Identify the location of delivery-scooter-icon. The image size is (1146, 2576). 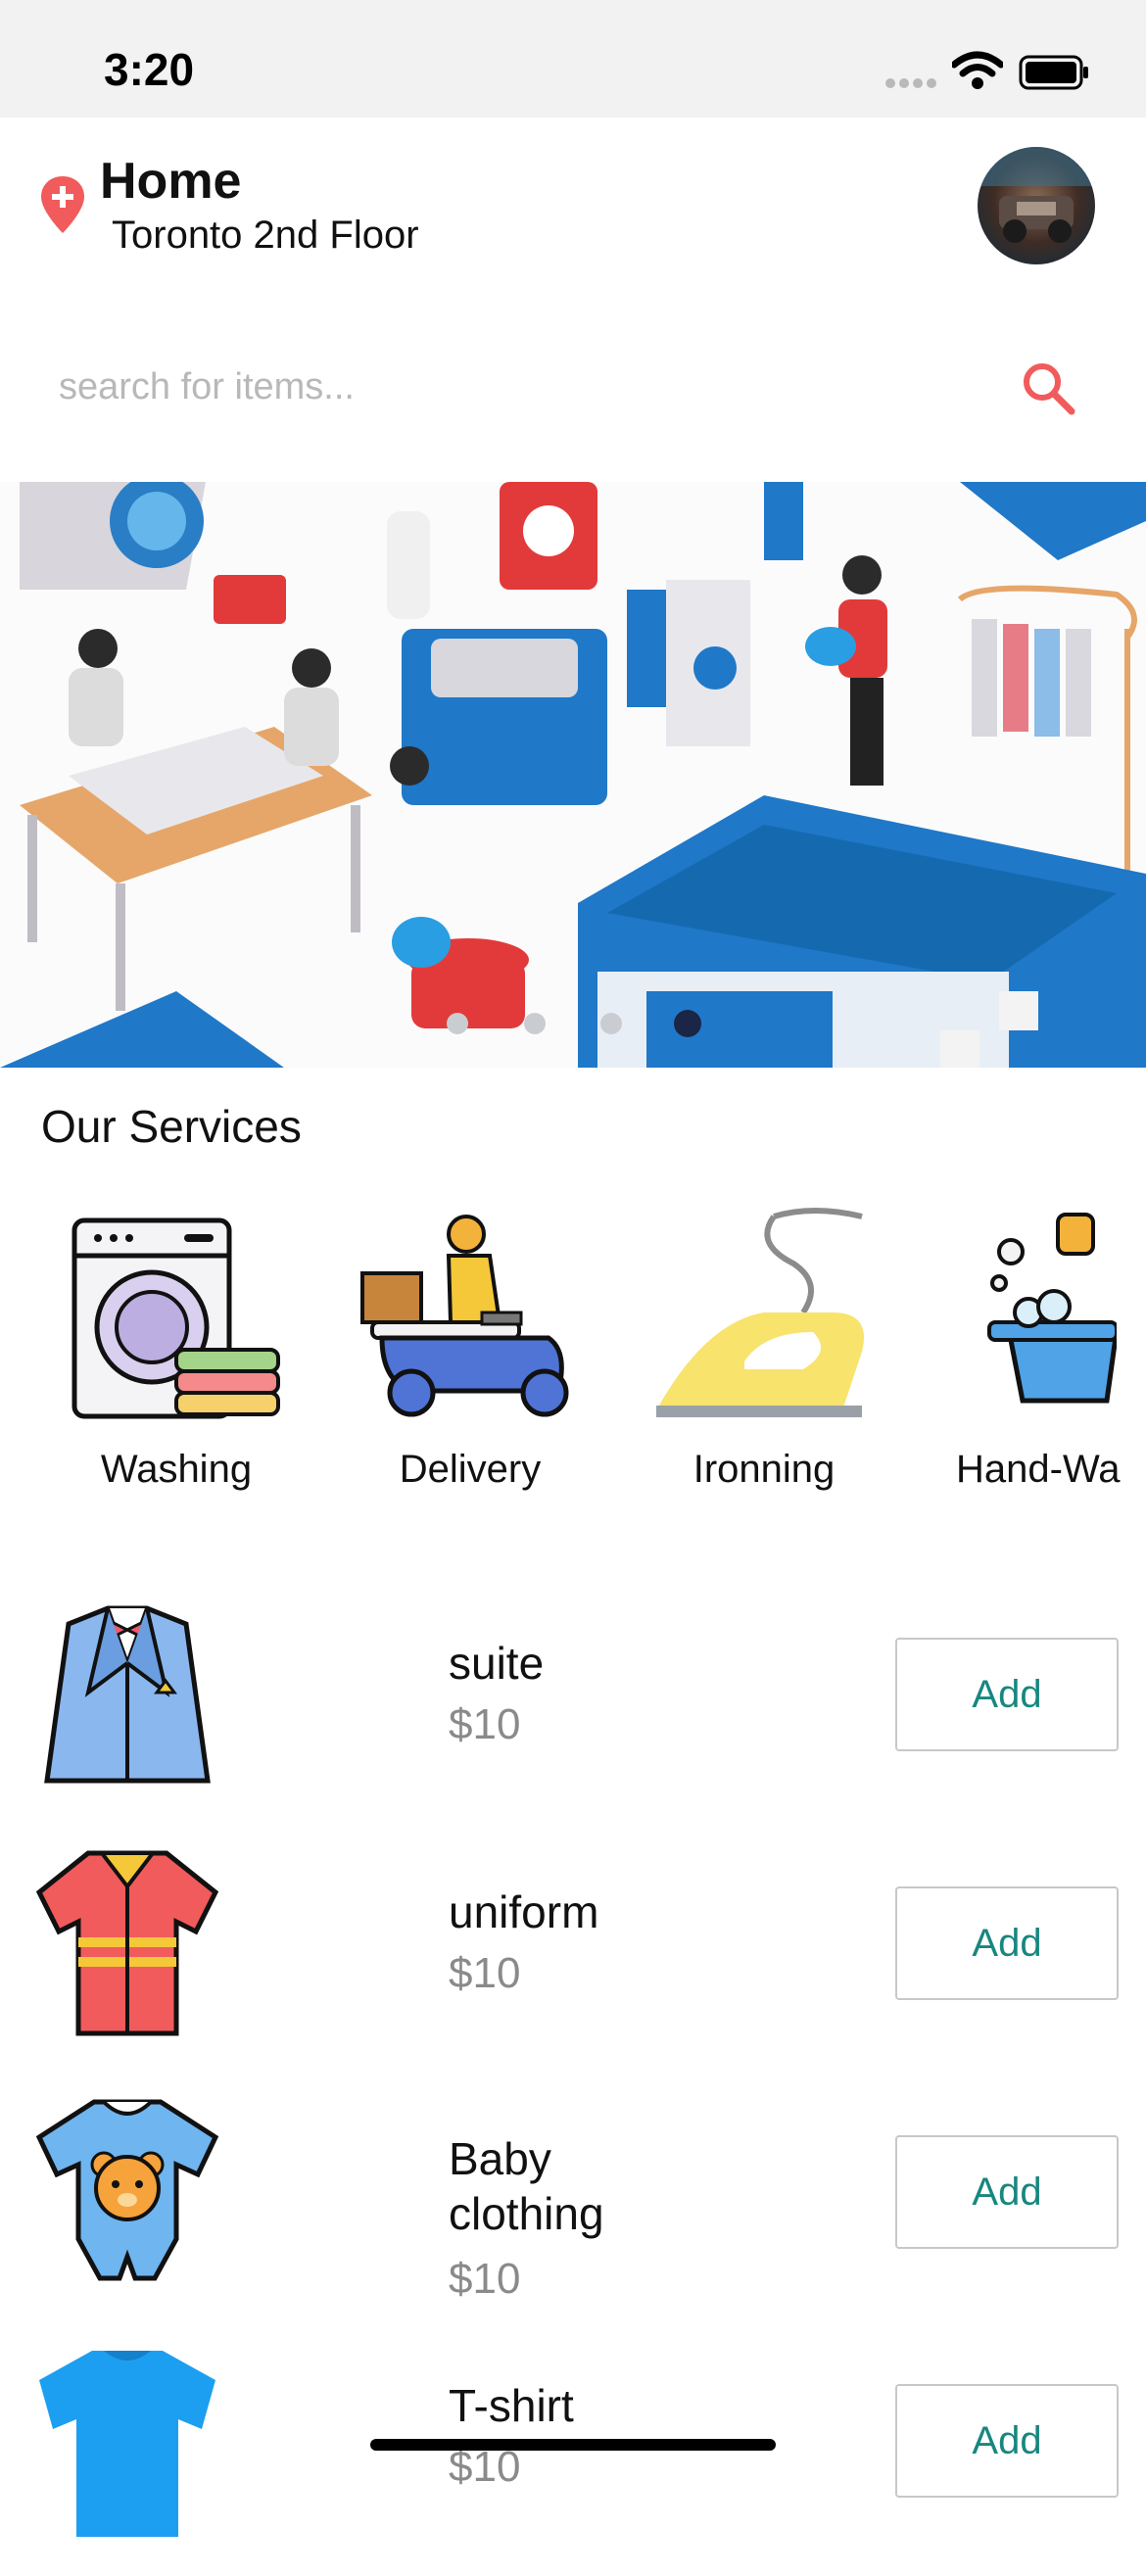
(464, 1316).